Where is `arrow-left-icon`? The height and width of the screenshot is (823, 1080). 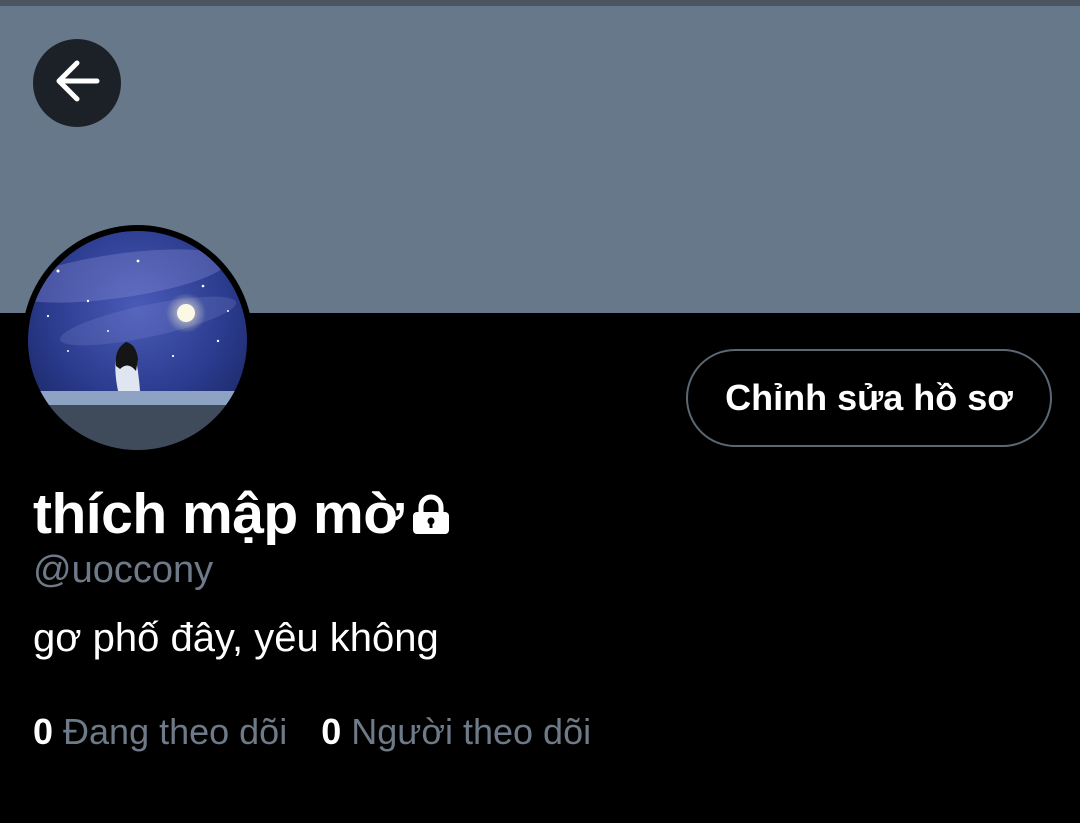 arrow-left-icon is located at coordinates (77, 83).